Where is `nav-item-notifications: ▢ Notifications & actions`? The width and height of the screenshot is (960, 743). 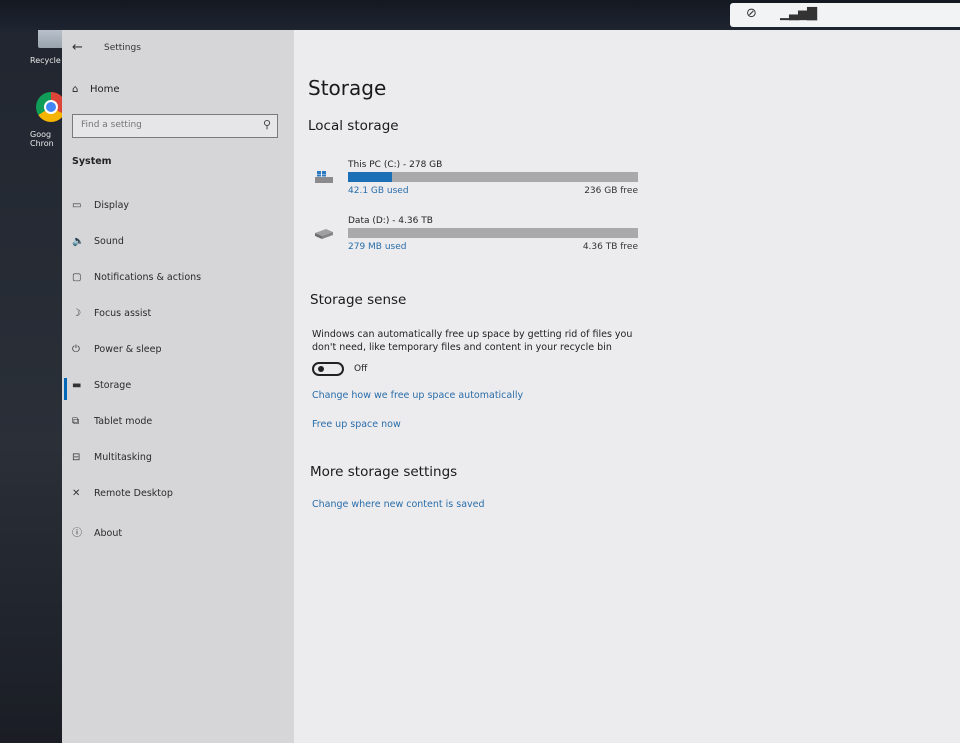
nav-item-notifications: ▢ Notifications & actions is located at coordinates (177, 282).